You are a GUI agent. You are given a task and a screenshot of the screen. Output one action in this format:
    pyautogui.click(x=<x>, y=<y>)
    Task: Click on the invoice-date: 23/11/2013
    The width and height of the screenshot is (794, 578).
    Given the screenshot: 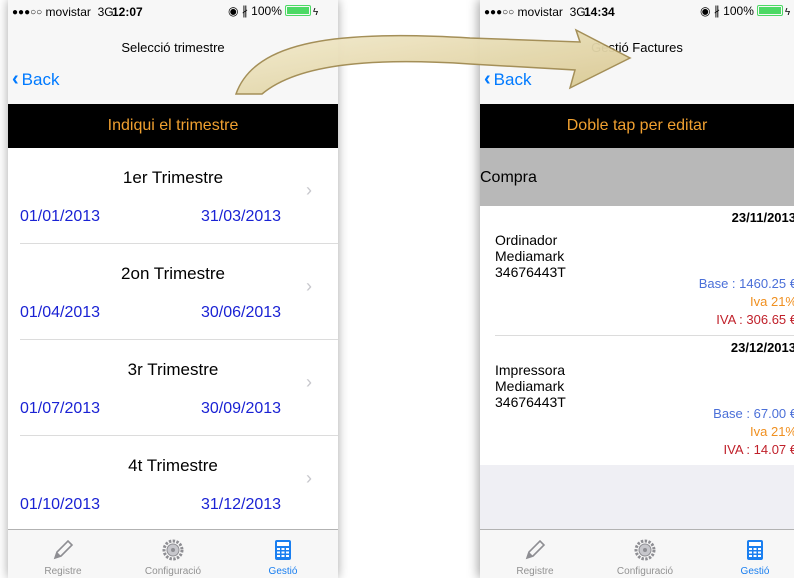 What is the action you would take?
    pyautogui.click(x=762, y=217)
    